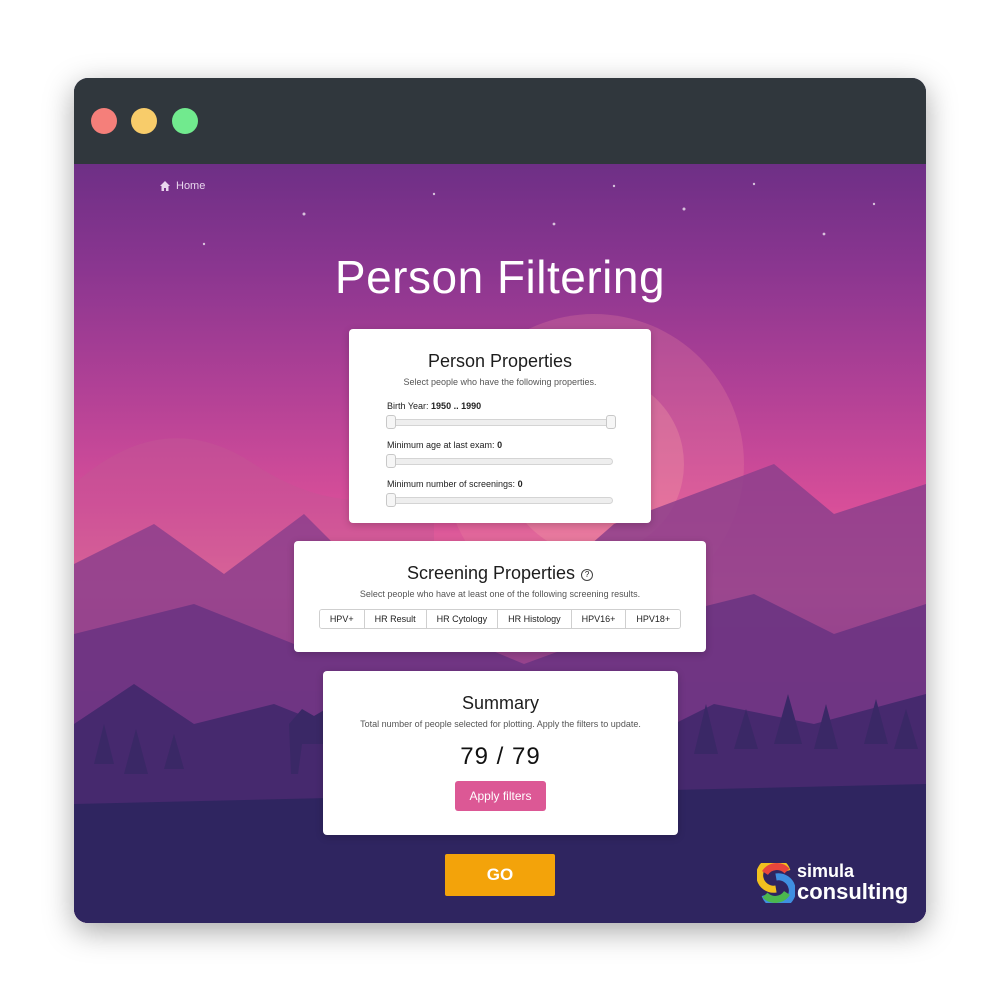 The height and width of the screenshot is (1000, 1000). I want to click on option-hr-cytology: HR Cytology, so click(462, 619).